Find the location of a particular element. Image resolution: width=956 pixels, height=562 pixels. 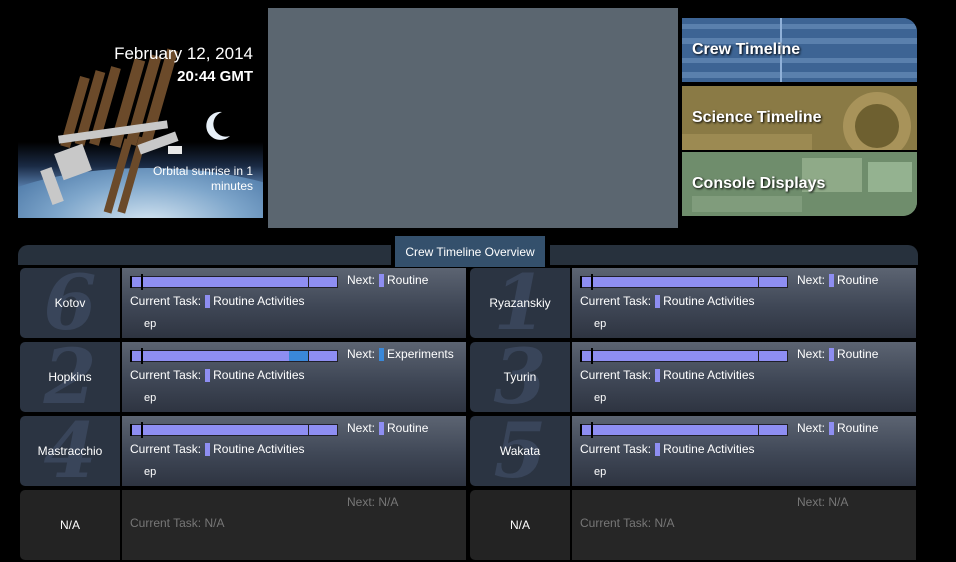

next-task: Next: Experiments is located at coordinates (400, 354).